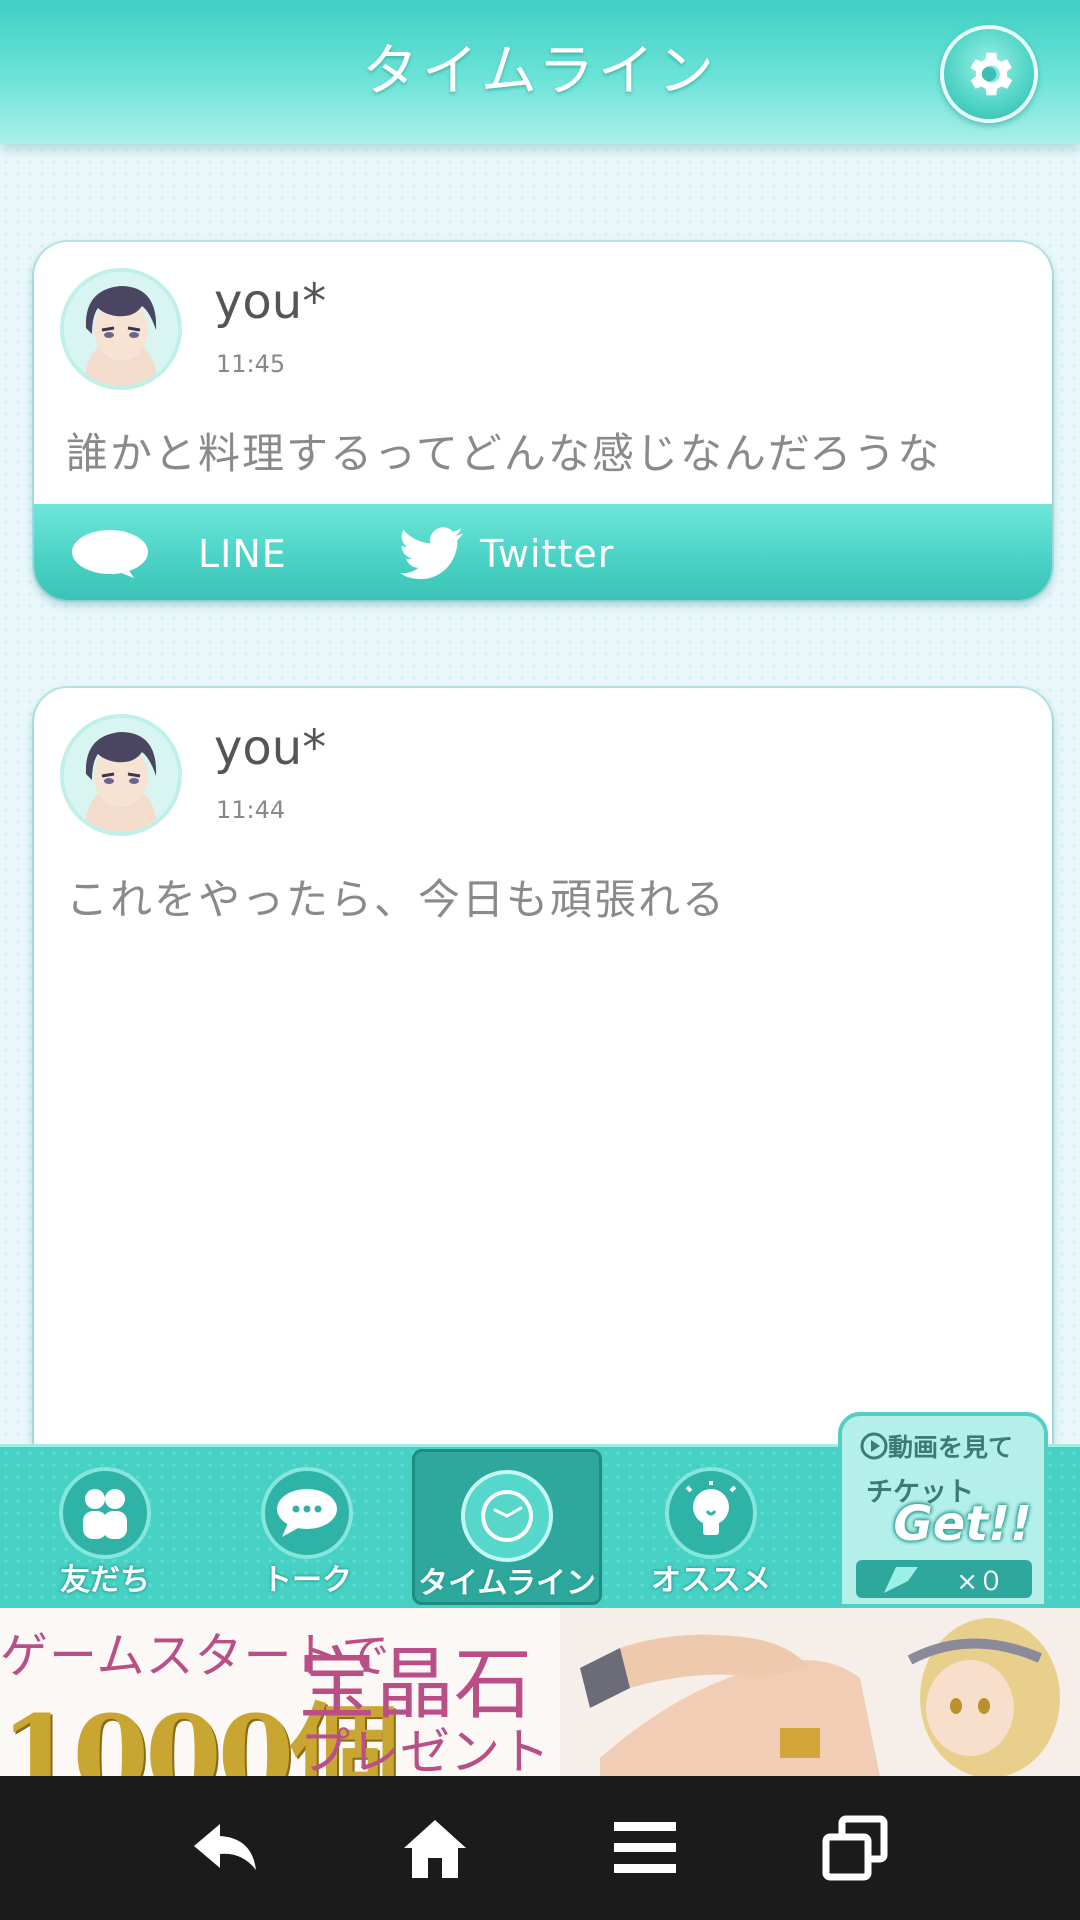  I want to click on ad-banner: ゲームスタートで 1000個 宝晶石 プレゼント, so click(540, 1692).